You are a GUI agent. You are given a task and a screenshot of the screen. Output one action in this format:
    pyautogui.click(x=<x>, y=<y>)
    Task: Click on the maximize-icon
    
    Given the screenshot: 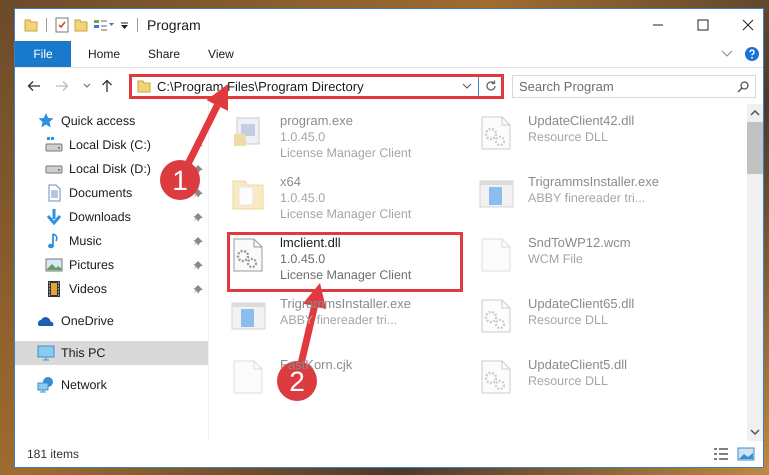 What is the action you would take?
    pyautogui.click(x=703, y=25)
    